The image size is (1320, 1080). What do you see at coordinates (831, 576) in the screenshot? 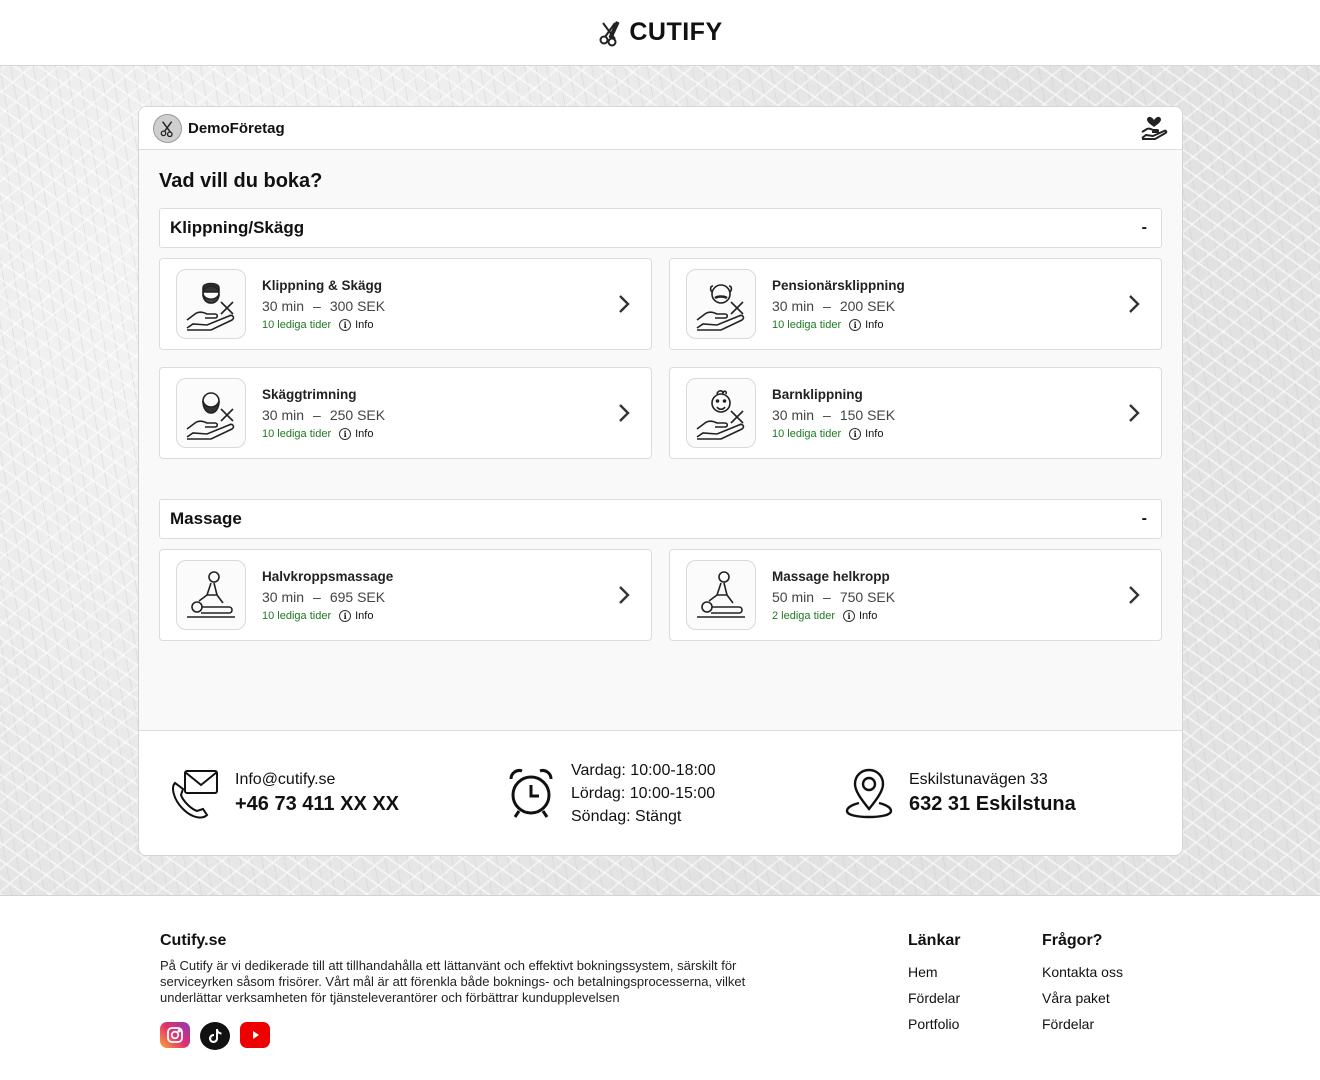
I see `service-name: Massage helkropp` at bounding box center [831, 576].